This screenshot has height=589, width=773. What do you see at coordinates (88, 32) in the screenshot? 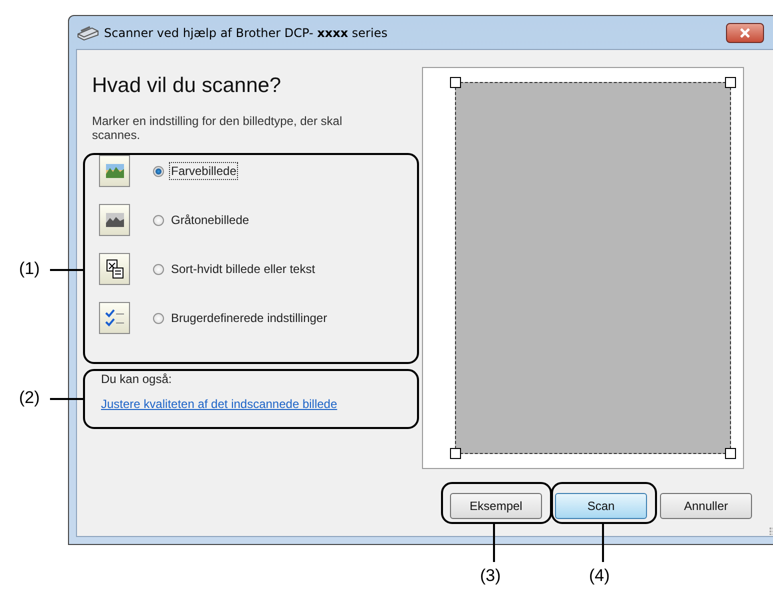
I see `scanner-icon` at bounding box center [88, 32].